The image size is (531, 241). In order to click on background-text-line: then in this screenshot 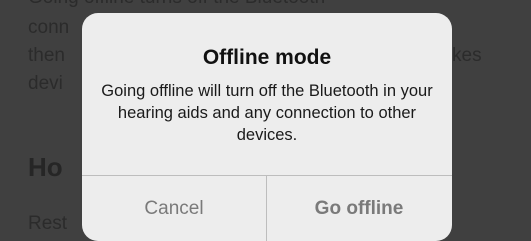, I will do `click(46, 55)`.